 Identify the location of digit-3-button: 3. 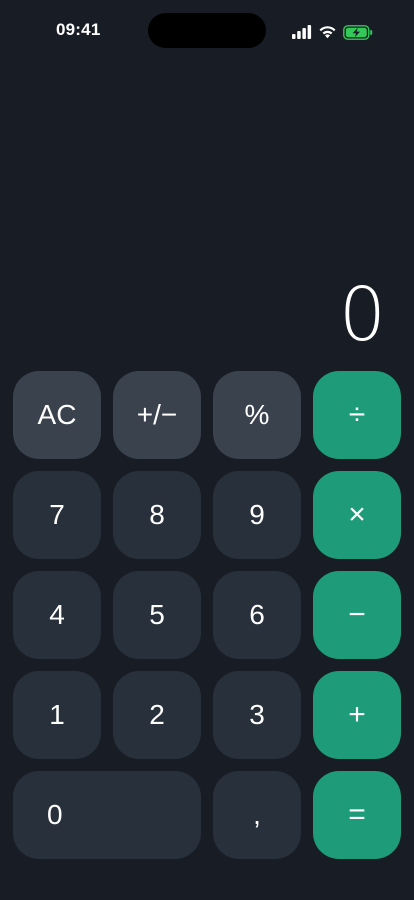
(257, 715).